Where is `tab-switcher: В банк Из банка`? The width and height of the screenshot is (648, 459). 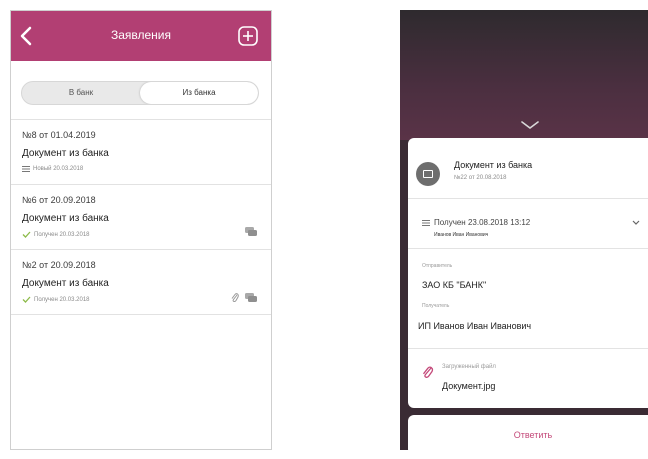 tab-switcher: В банк Из банка is located at coordinates (140, 93).